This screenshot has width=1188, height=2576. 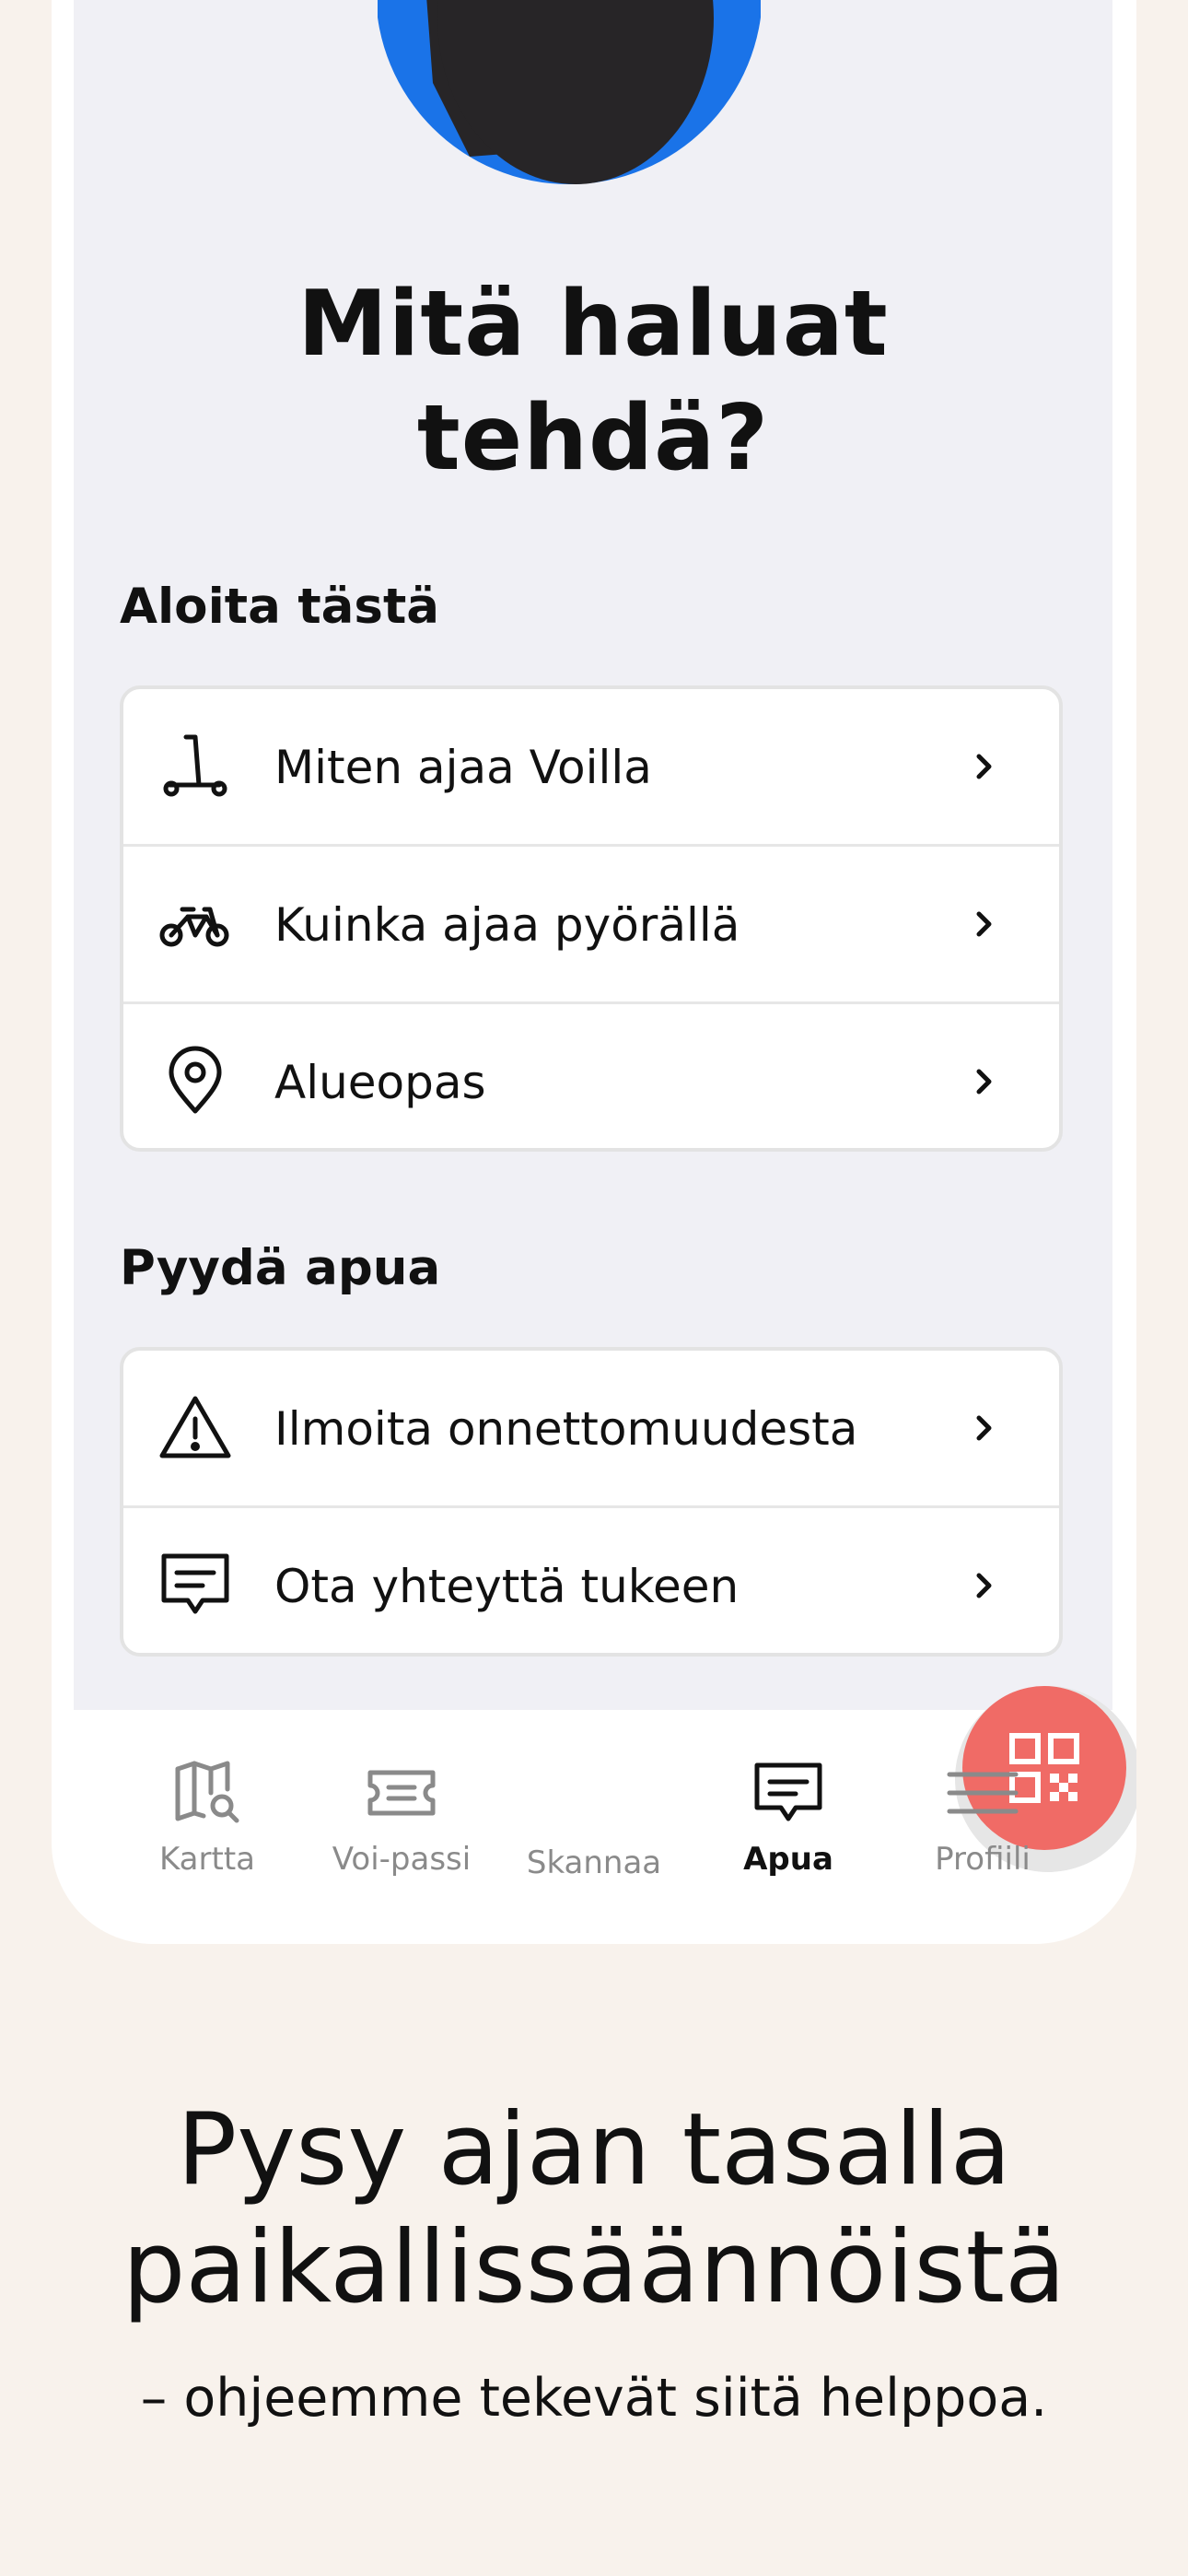 I want to click on tab-apua: Apua, so click(x=788, y=1817).